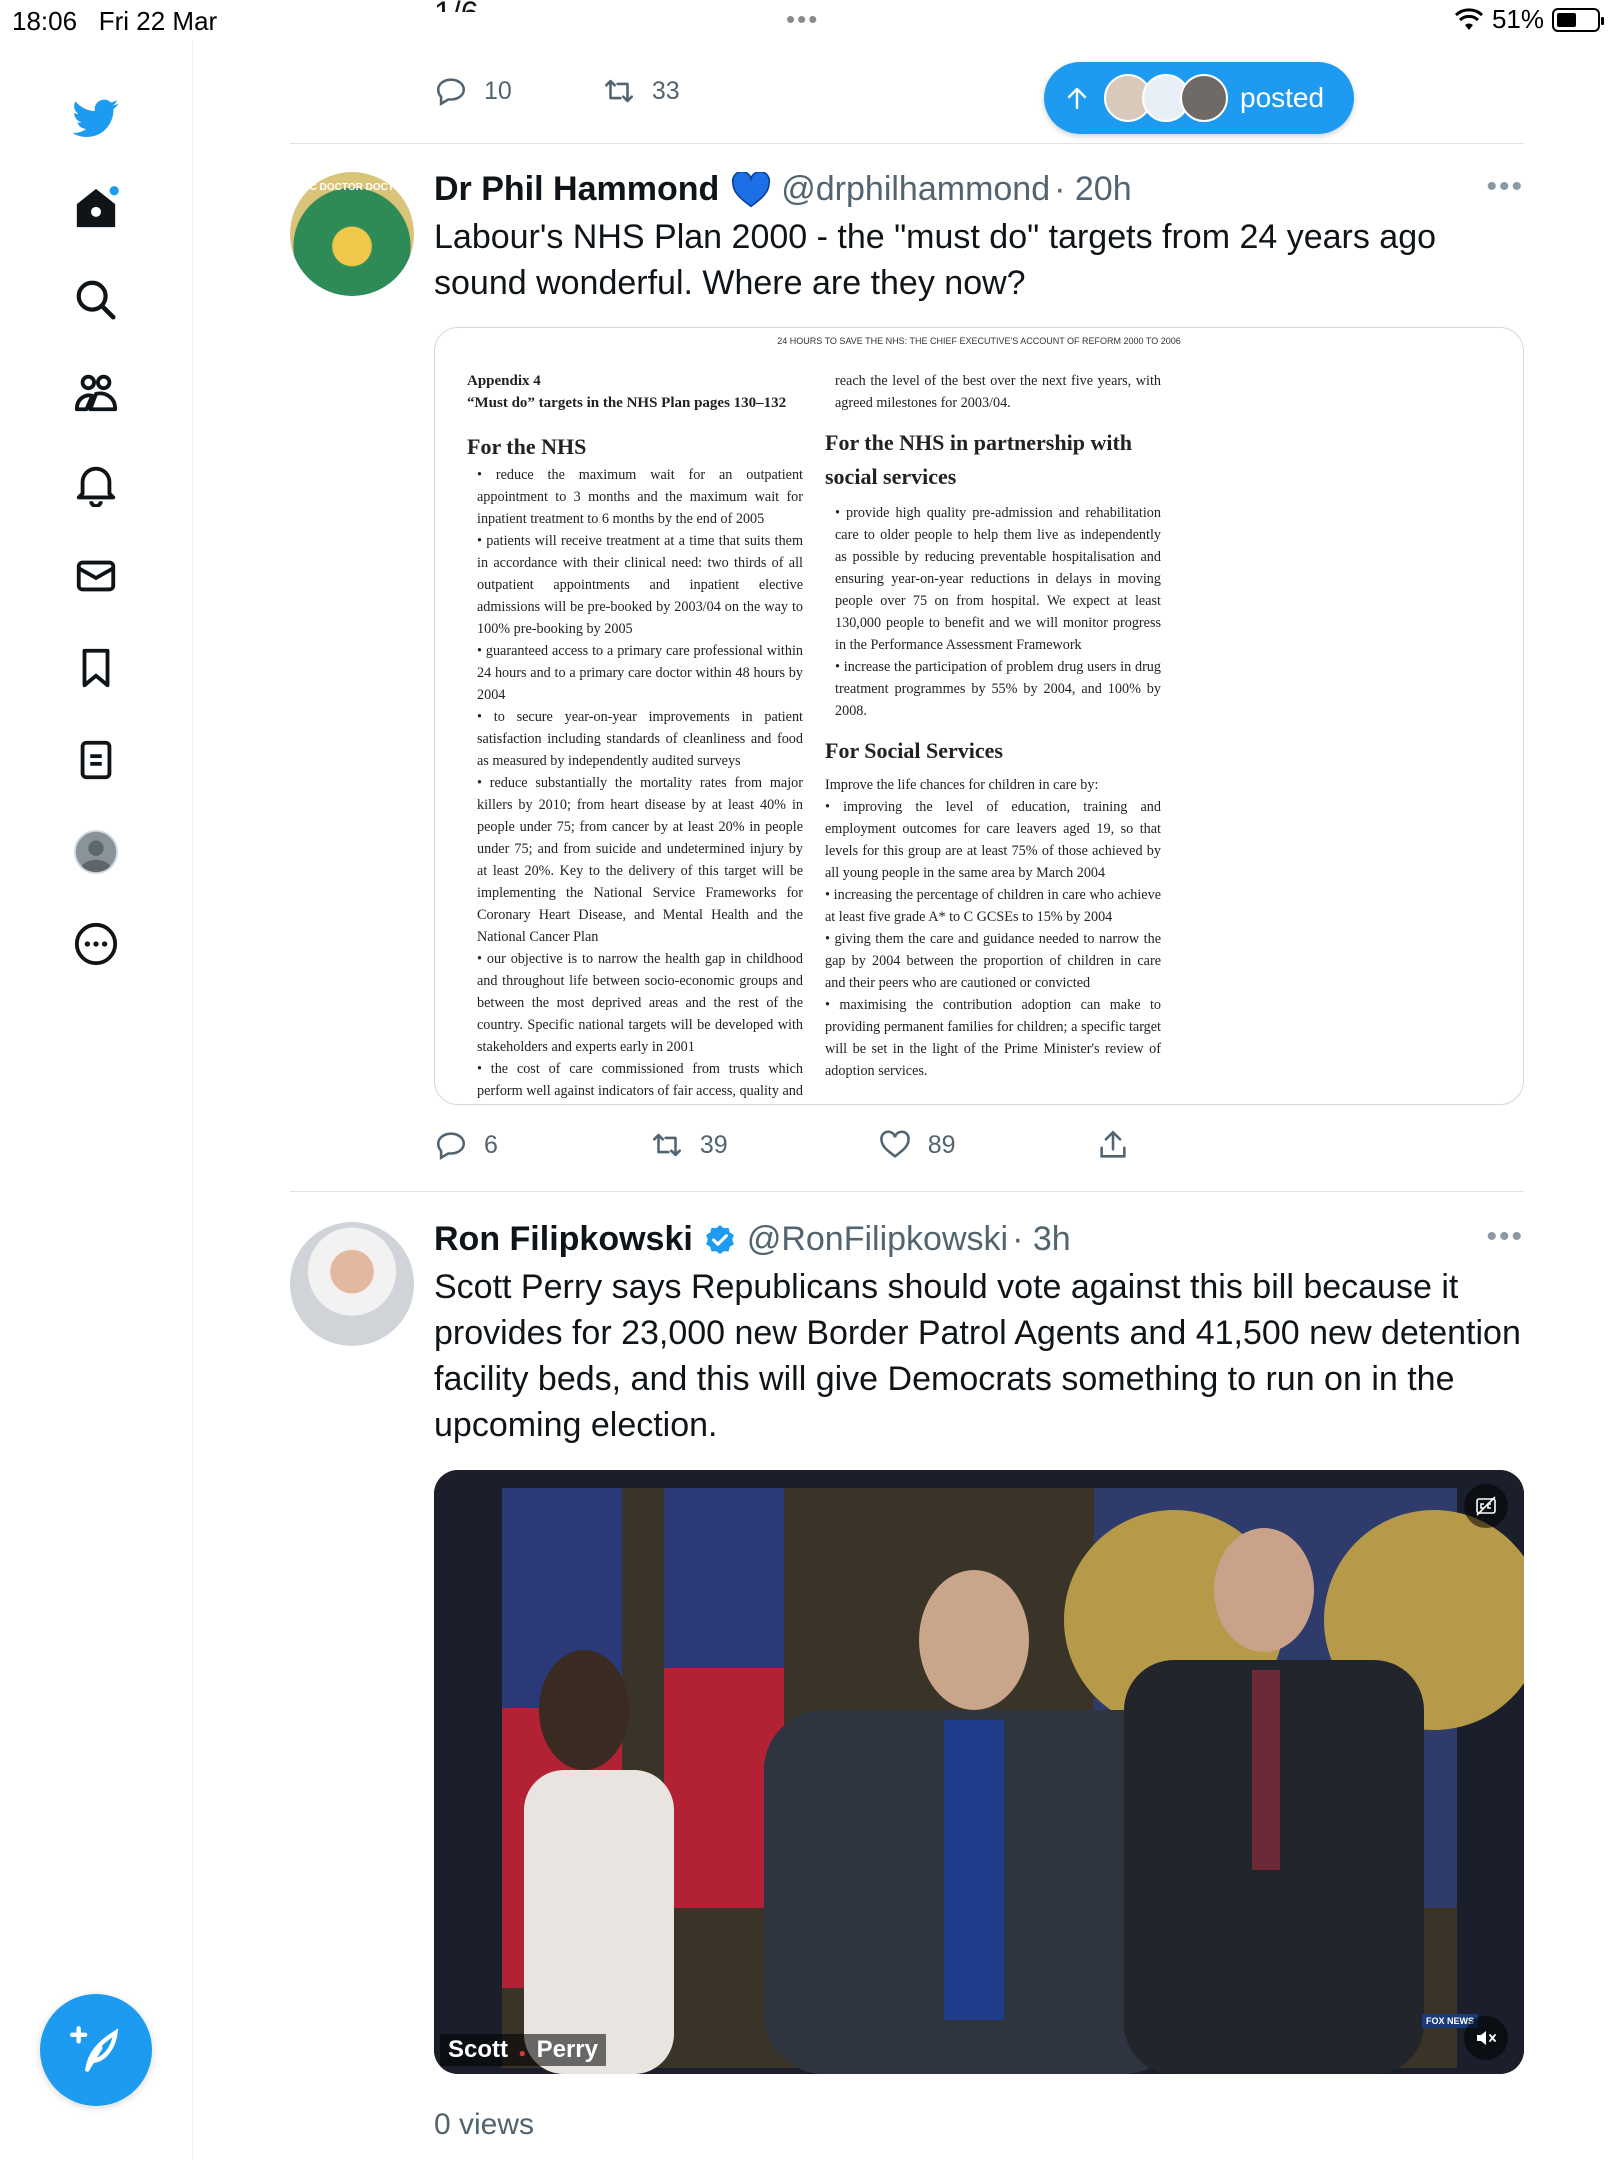  What do you see at coordinates (557, 91) in the screenshot?
I see `previous-tweet-actions: 10 33` at bounding box center [557, 91].